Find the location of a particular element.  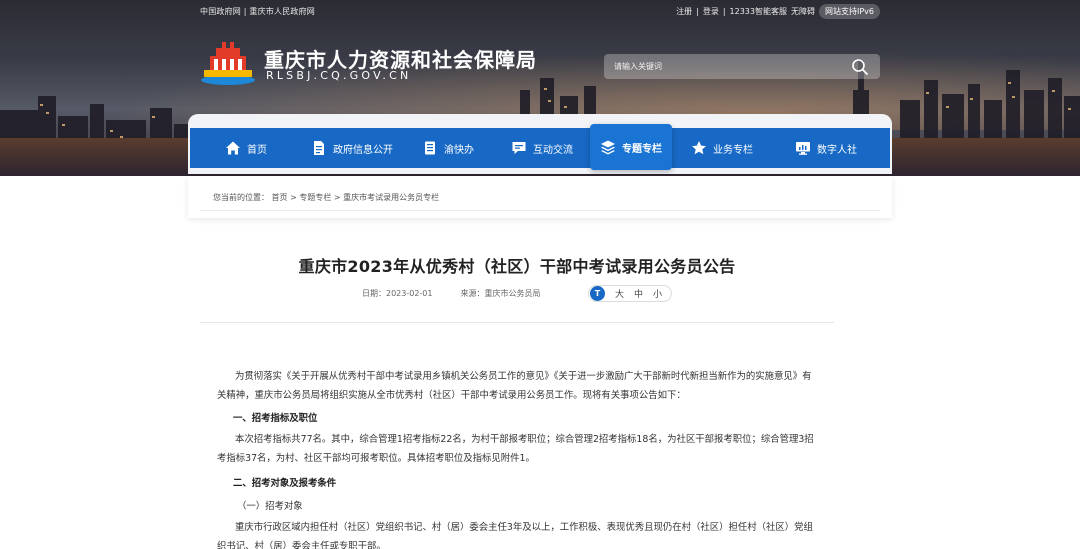

nav-label: 业务专栏 is located at coordinates (733, 150).